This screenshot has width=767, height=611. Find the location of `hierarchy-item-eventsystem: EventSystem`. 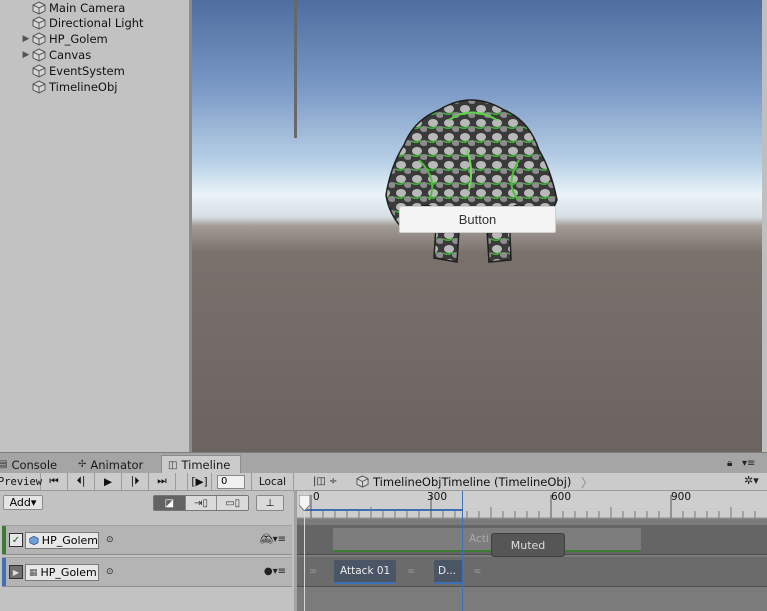

hierarchy-item-eventsystem: EventSystem is located at coordinates (72, 71).